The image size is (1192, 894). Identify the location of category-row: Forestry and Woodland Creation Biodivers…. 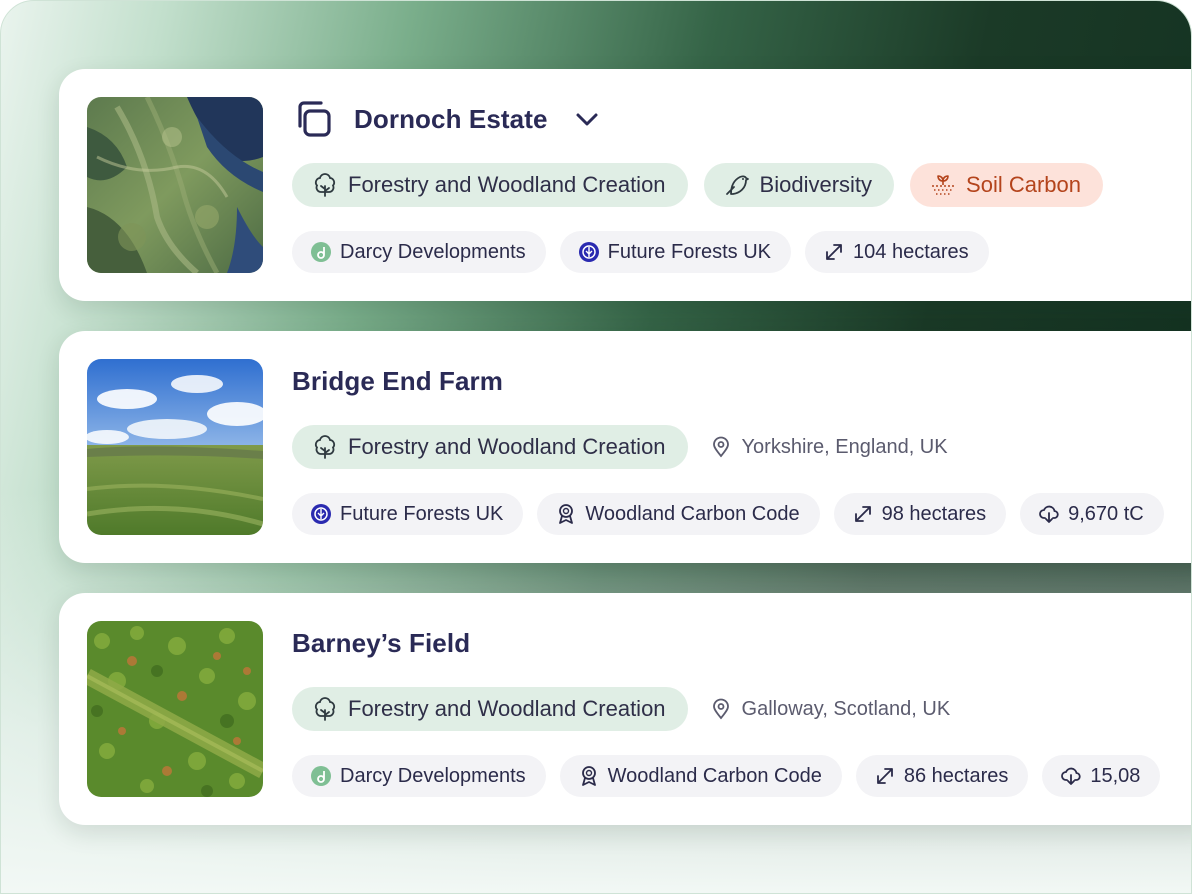
(705, 185).